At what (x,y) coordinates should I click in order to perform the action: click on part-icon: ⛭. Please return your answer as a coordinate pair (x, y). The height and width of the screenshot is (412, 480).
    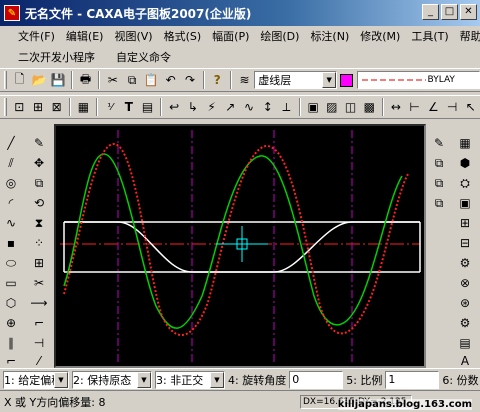
    Looking at the image, I should click on (465, 183).